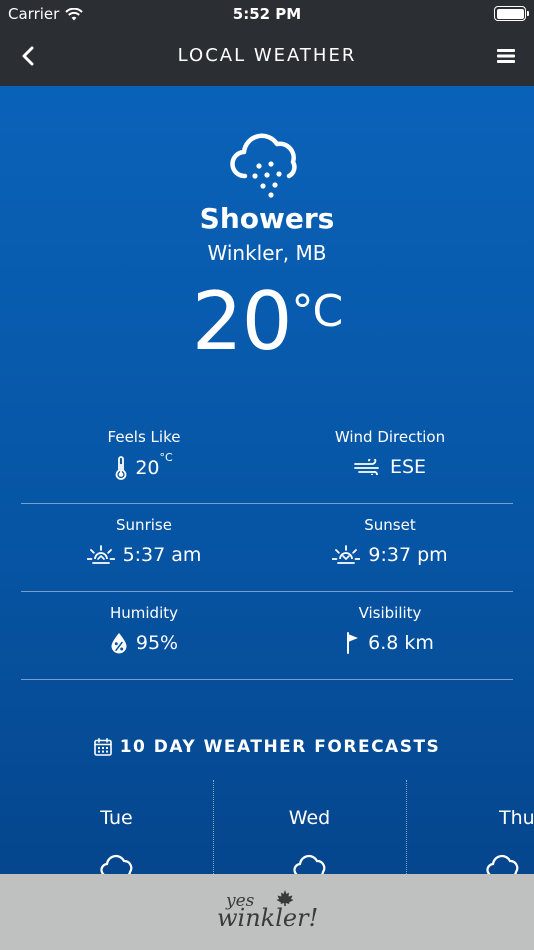  Describe the element at coordinates (144, 541) in the screenshot. I see `stat-sunrise: Sunrise 5:37 am` at that location.